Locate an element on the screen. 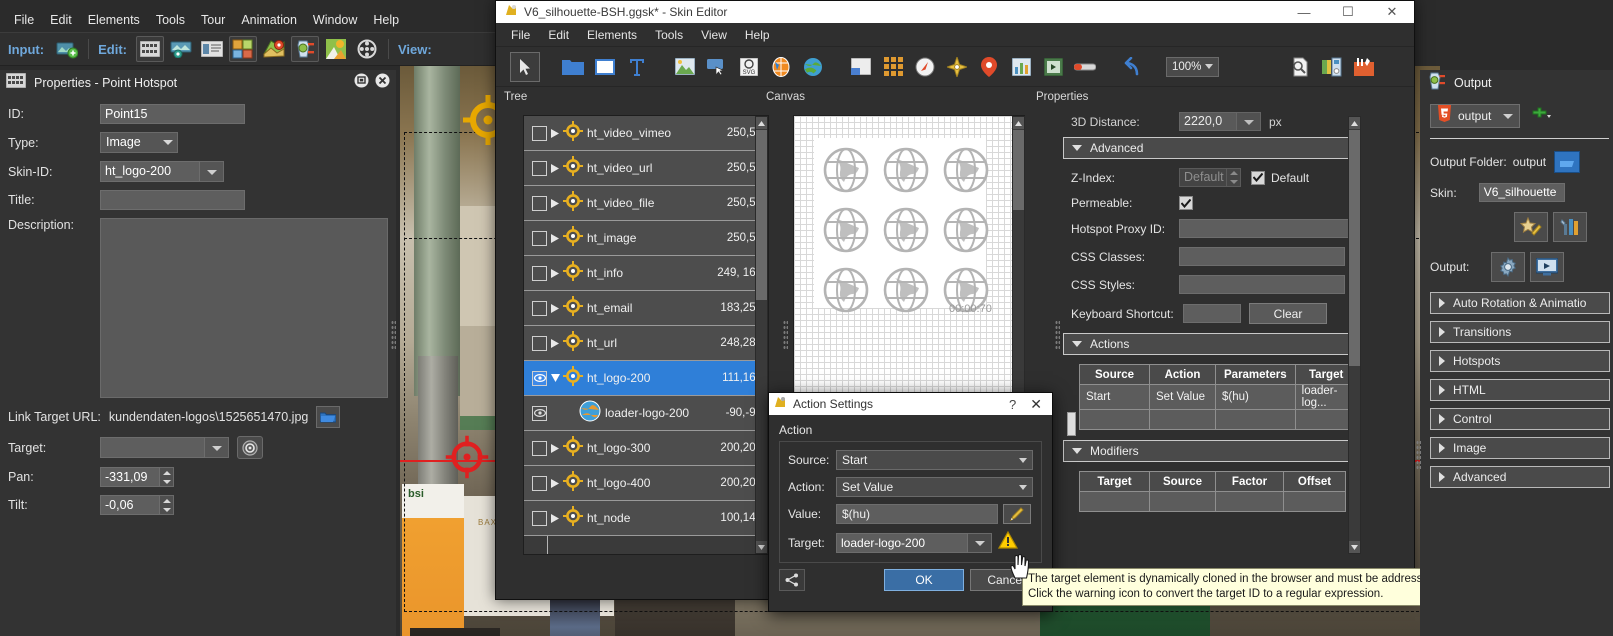 Image resolution: width=1613 pixels, height=636 pixels. source-dropdown: Start is located at coordinates (934, 460).